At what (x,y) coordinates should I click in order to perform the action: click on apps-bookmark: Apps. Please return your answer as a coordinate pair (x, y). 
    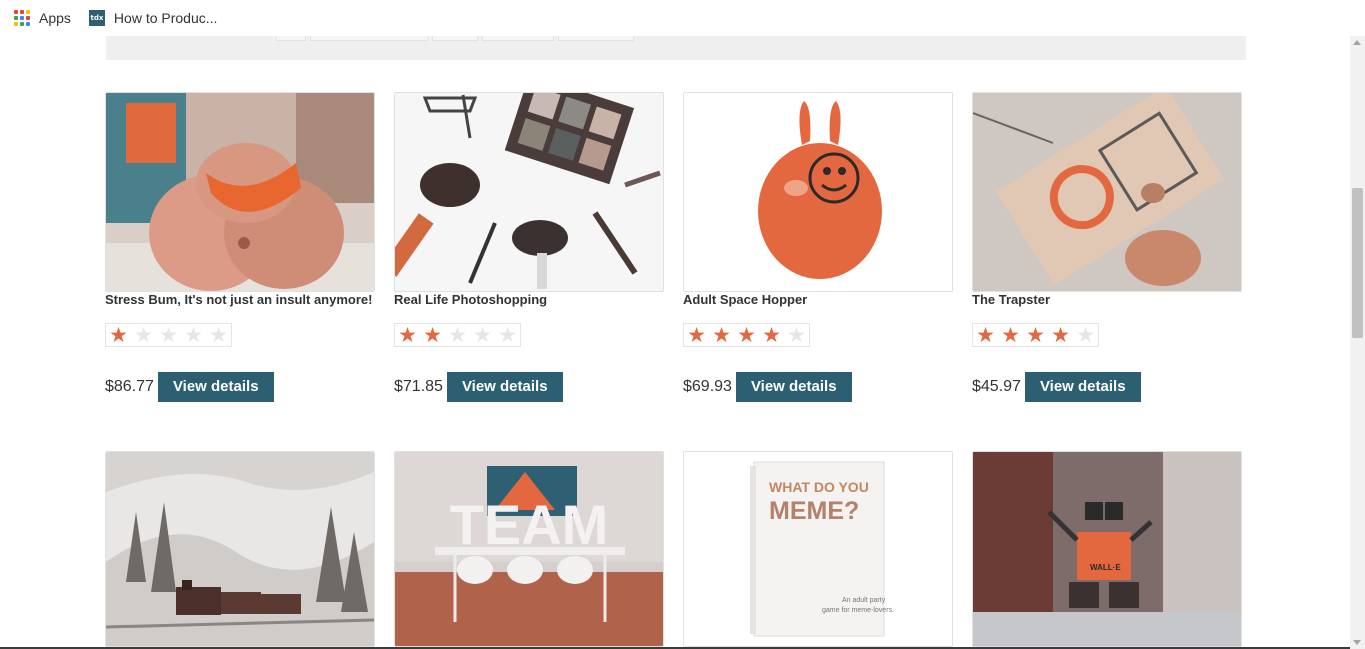
    Looking at the image, I should click on (42, 18).